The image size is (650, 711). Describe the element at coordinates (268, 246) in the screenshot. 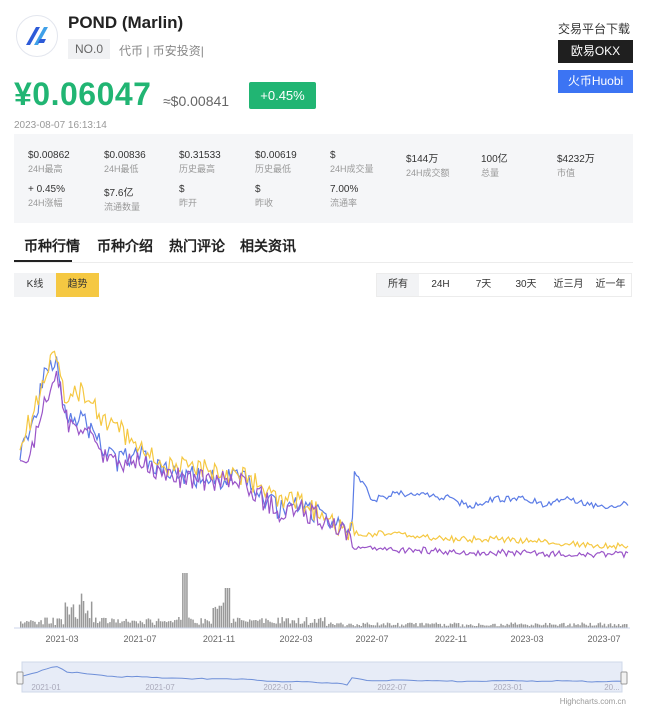

I see `tab-news: 相关资讯` at that location.